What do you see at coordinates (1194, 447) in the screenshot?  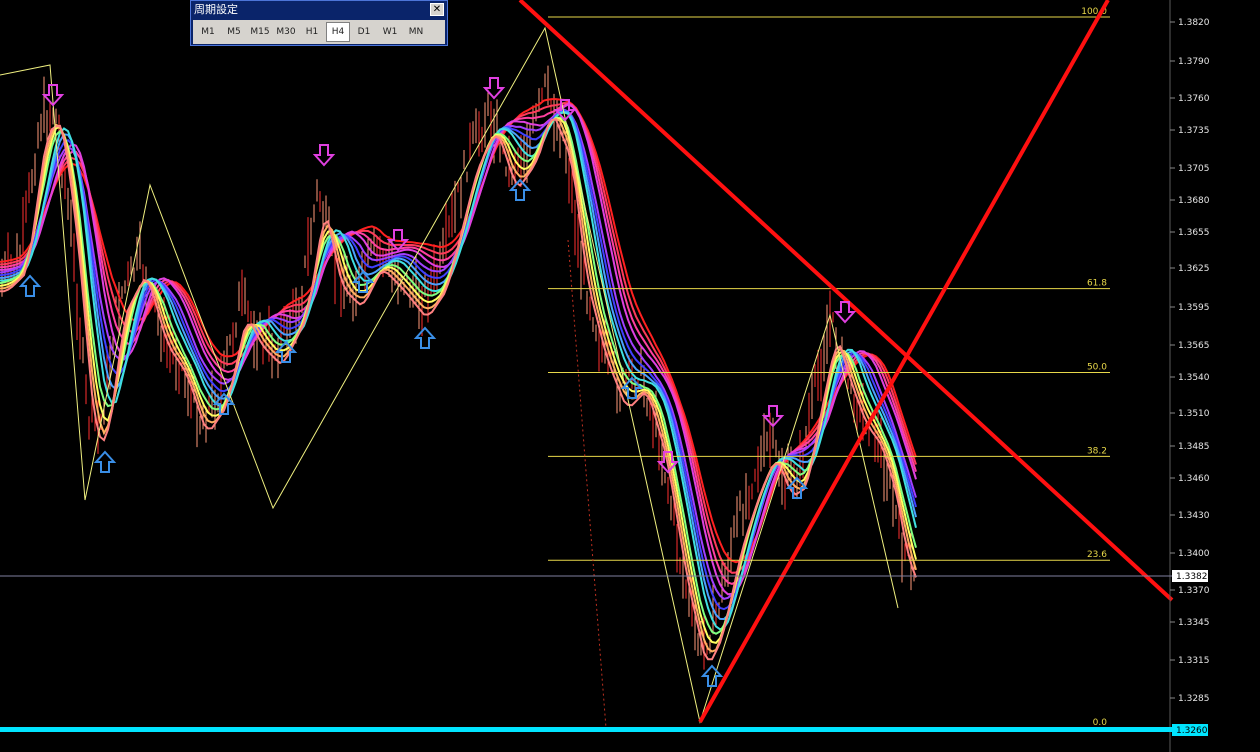 I see `price-tick-label: 1.3485` at bounding box center [1194, 447].